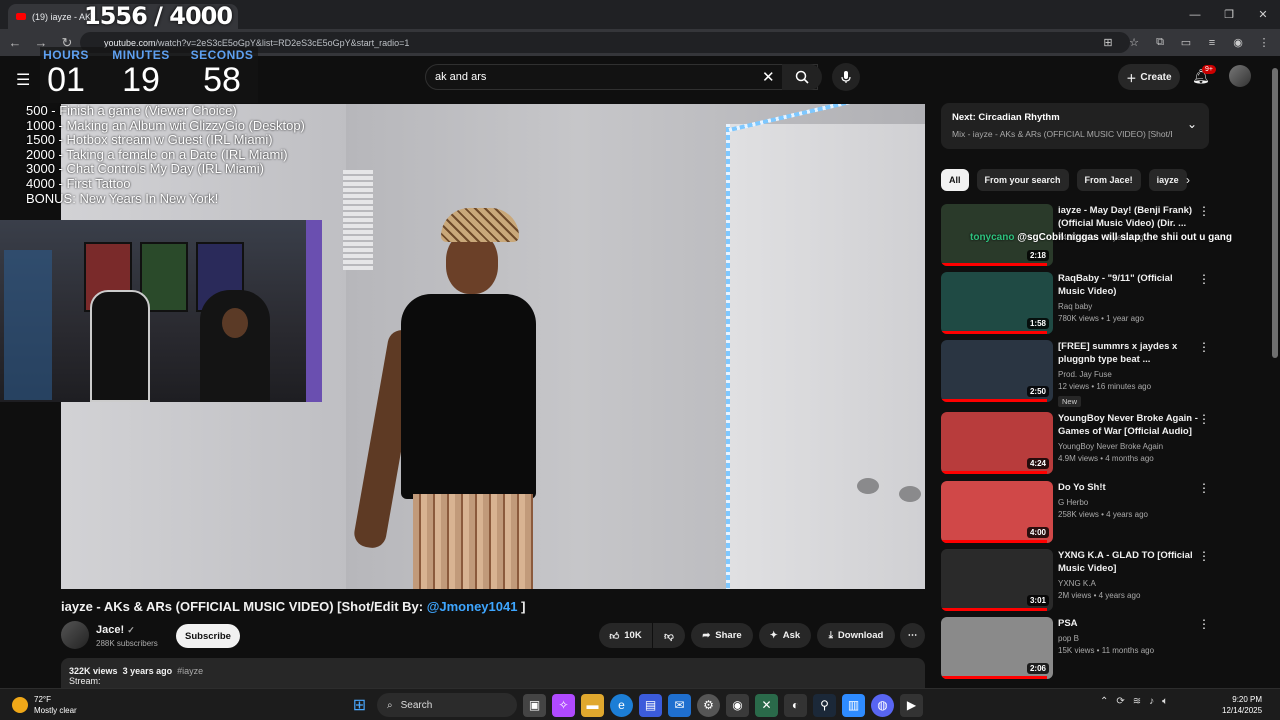 The image size is (1280, 720). I want to click on excel-icon: ✕, so click(766, 705).